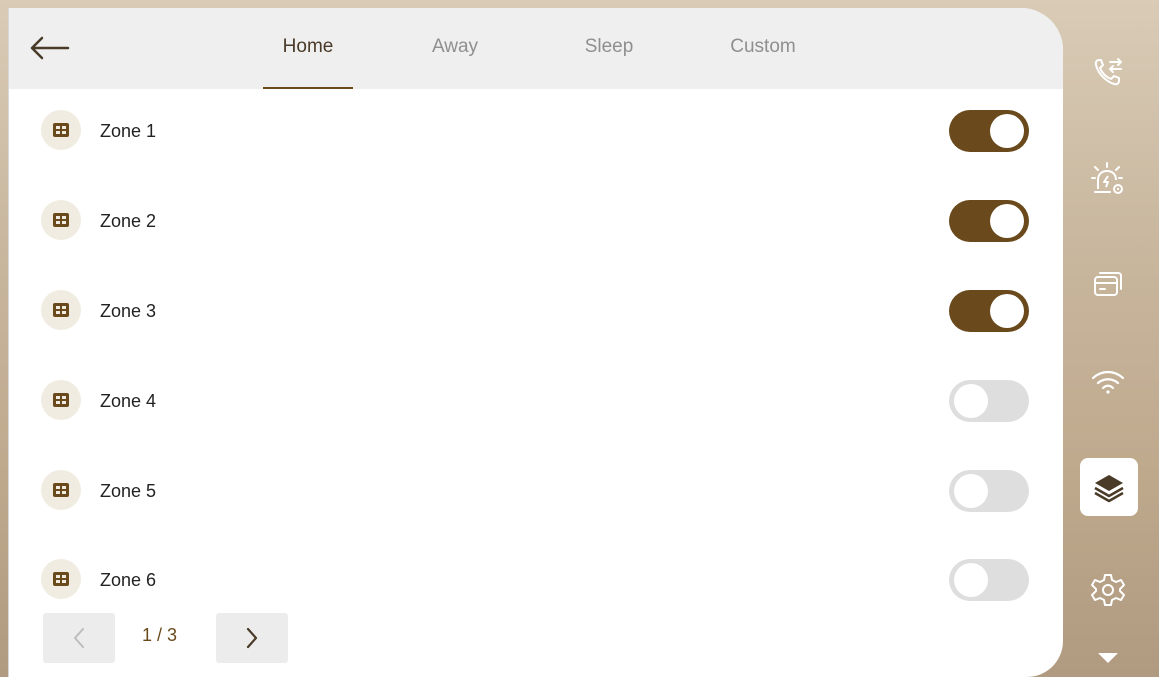  What do you see at coordinates (128, 311) in the screenshot?
I see `zone-label: Zone 3` at bounding box center [128, 311].